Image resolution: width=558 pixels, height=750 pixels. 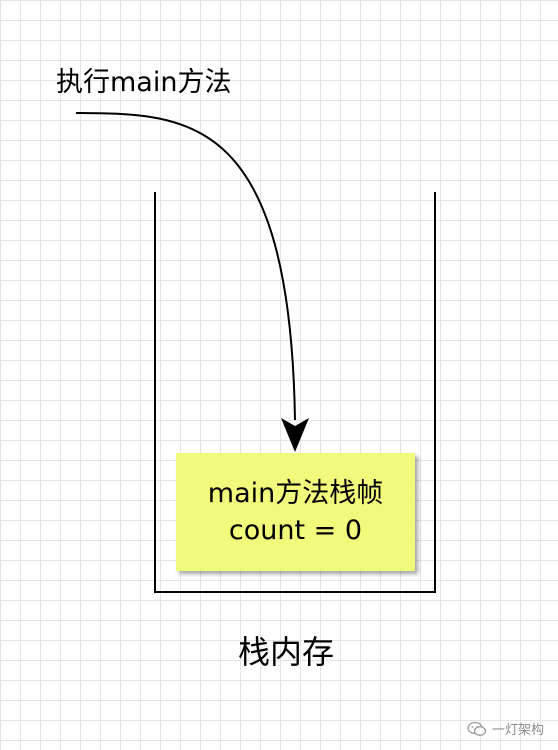 What do you see at coordinates (144, 82) in the screenshot?
I see `main-call-caption: 执行main方法` at bounding box center [144, 82].